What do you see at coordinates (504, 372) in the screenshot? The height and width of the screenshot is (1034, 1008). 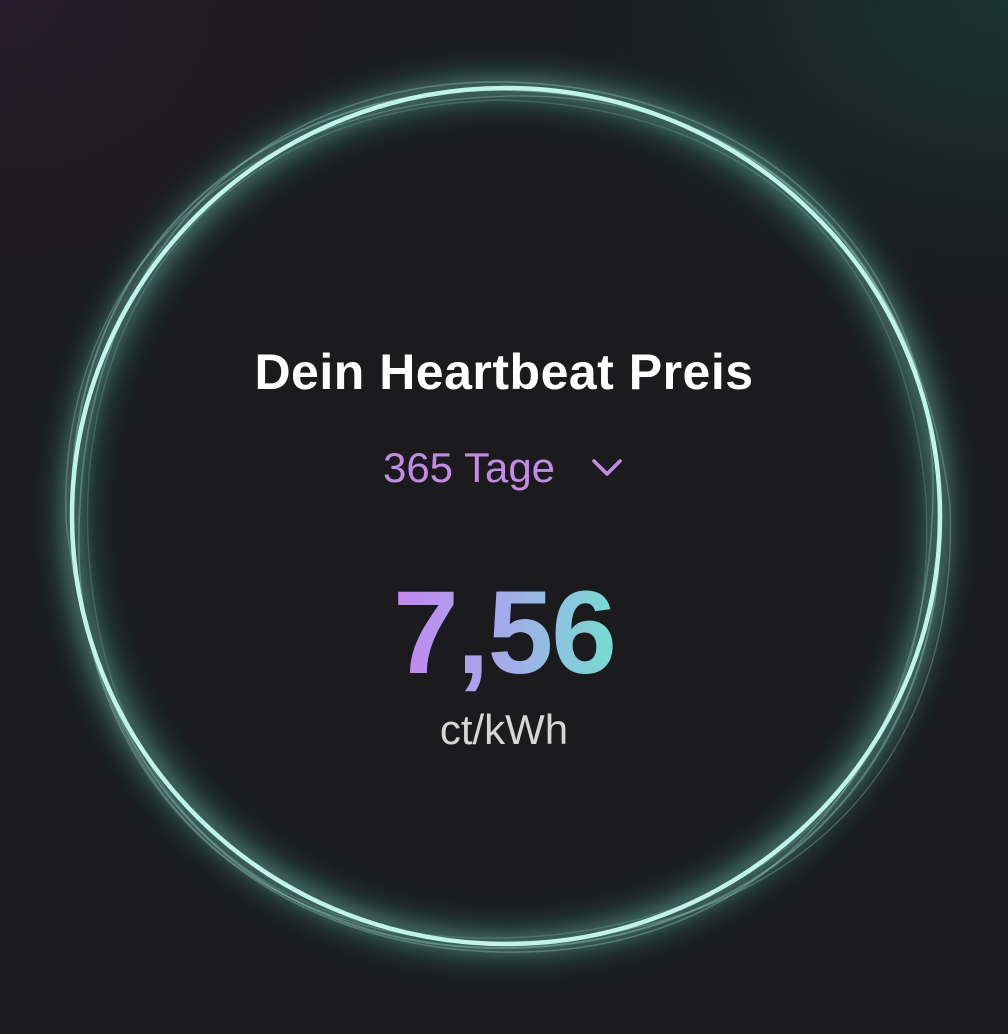 I see `page-title: Dein Heartbeat Preis` at bounding box center [504, 372].